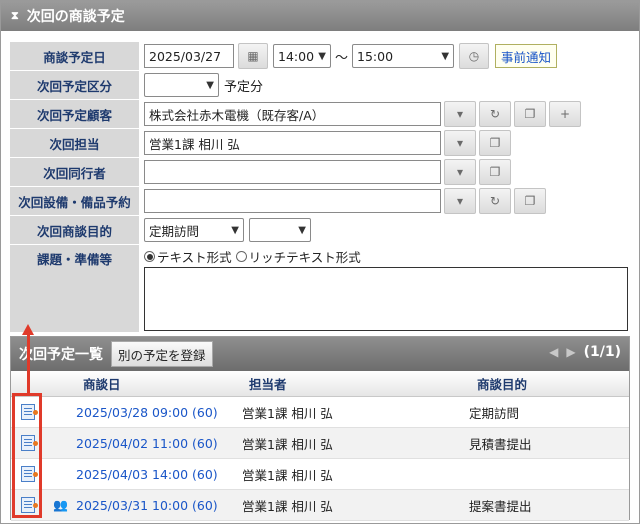 The image size is (640, 524). I want to click on companion-input, so click(292, 172).